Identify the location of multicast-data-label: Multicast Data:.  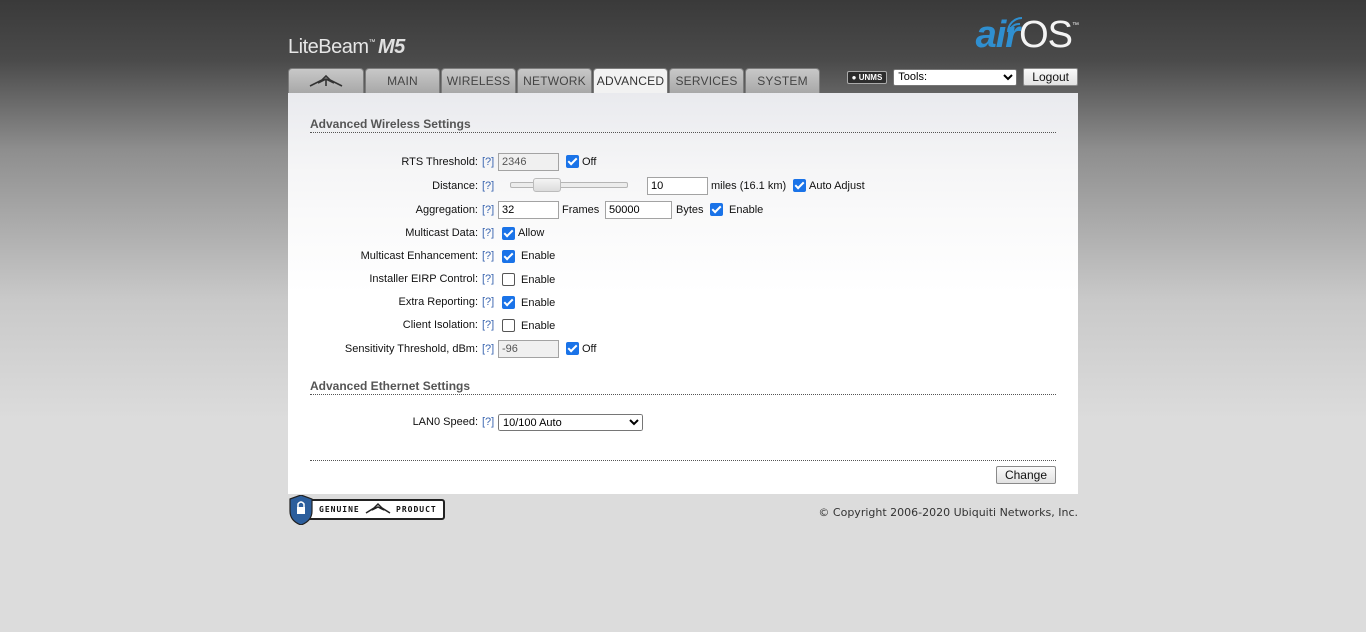
(441, 233).